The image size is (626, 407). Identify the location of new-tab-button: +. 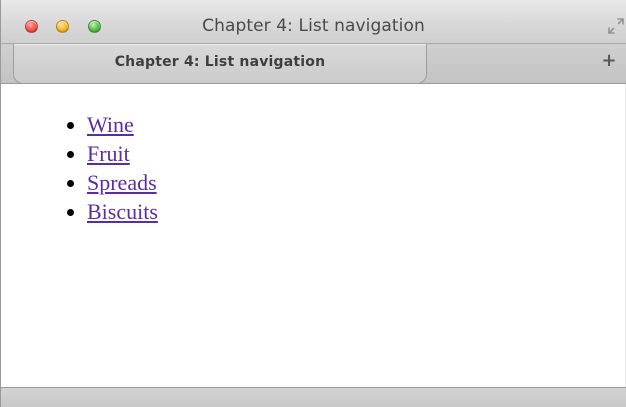
(609, 61).